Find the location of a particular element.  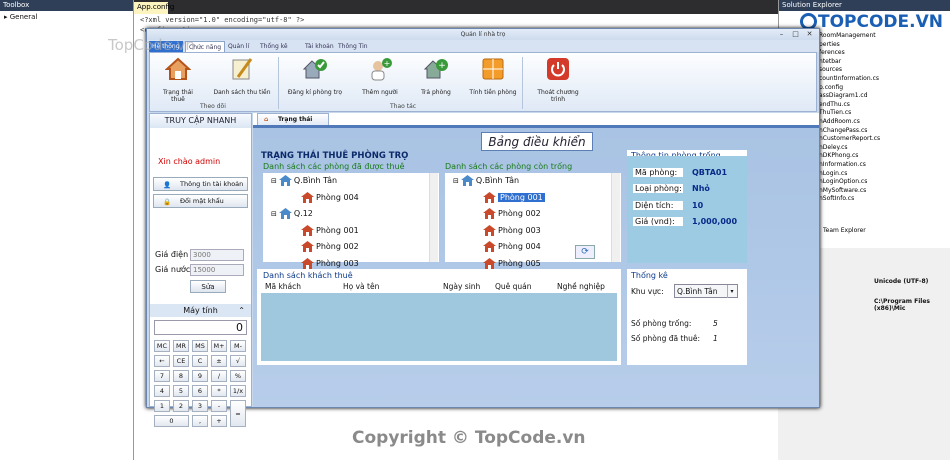

solution-file-item: endThu.cs is located at coordinates (834, 104).